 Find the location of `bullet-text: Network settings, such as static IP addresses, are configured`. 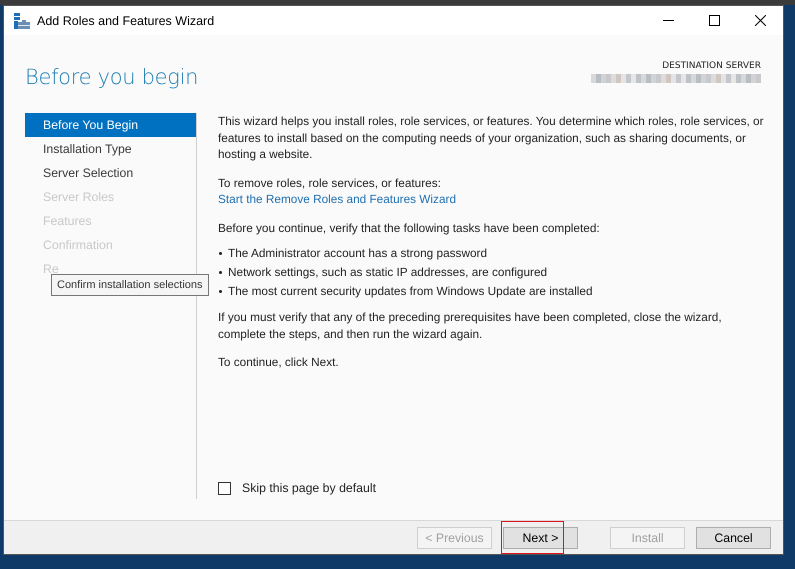

bullet-text: Network settings, such as static IP addresses, are configured is located at coordinates (388, 272).